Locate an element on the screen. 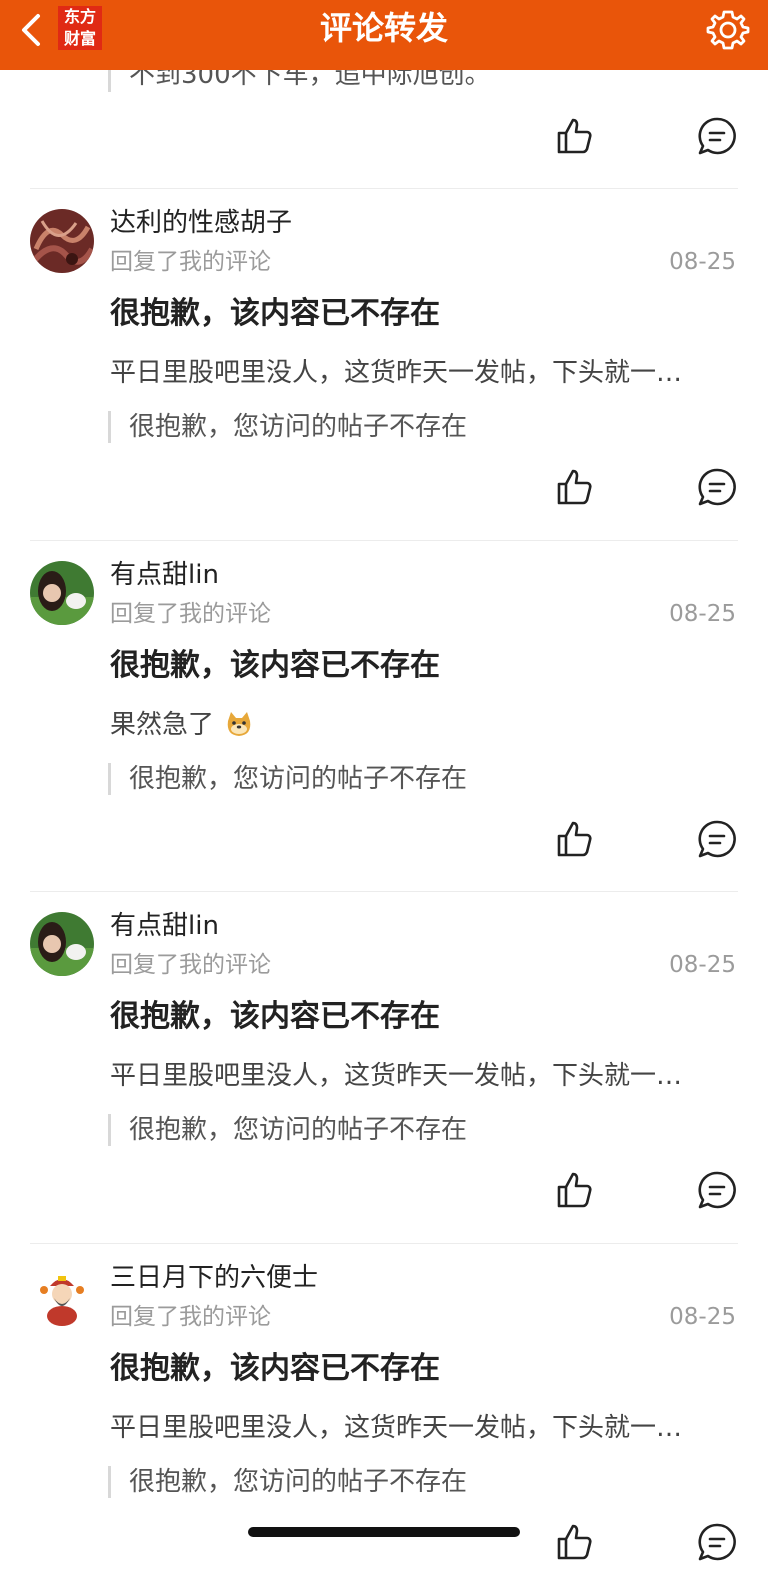  doge-emoji-icon is located at coordinates (239, 724).